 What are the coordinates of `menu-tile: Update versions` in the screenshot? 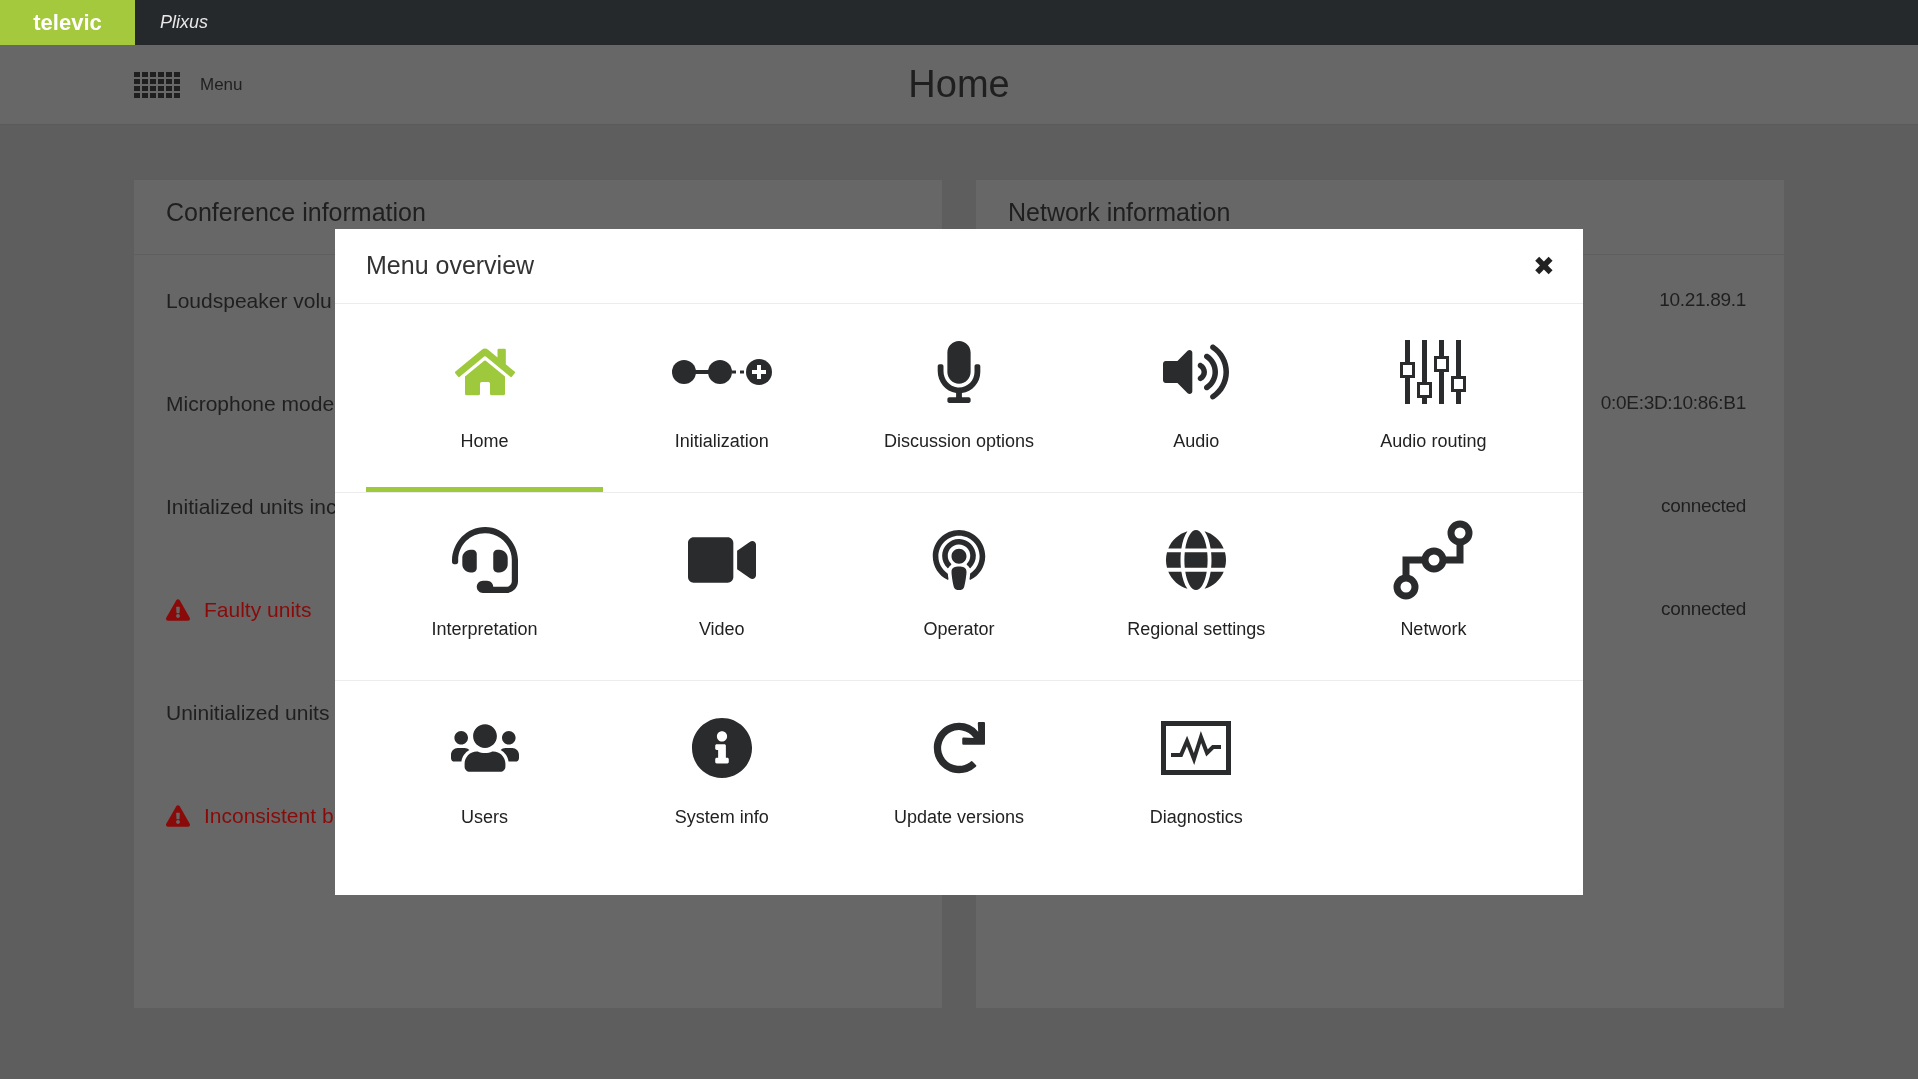 It's located at (959, 774).